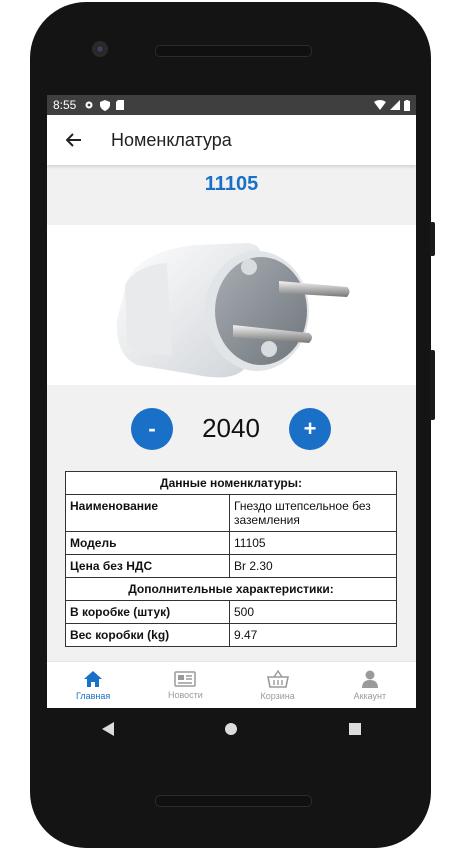 The width and height of the screenshot is (467, 864). What do you see at coordinates (147, 635) in the screenshot?
I see `row-key: Вес коробки (kg)` at bounding box center [147, 635].